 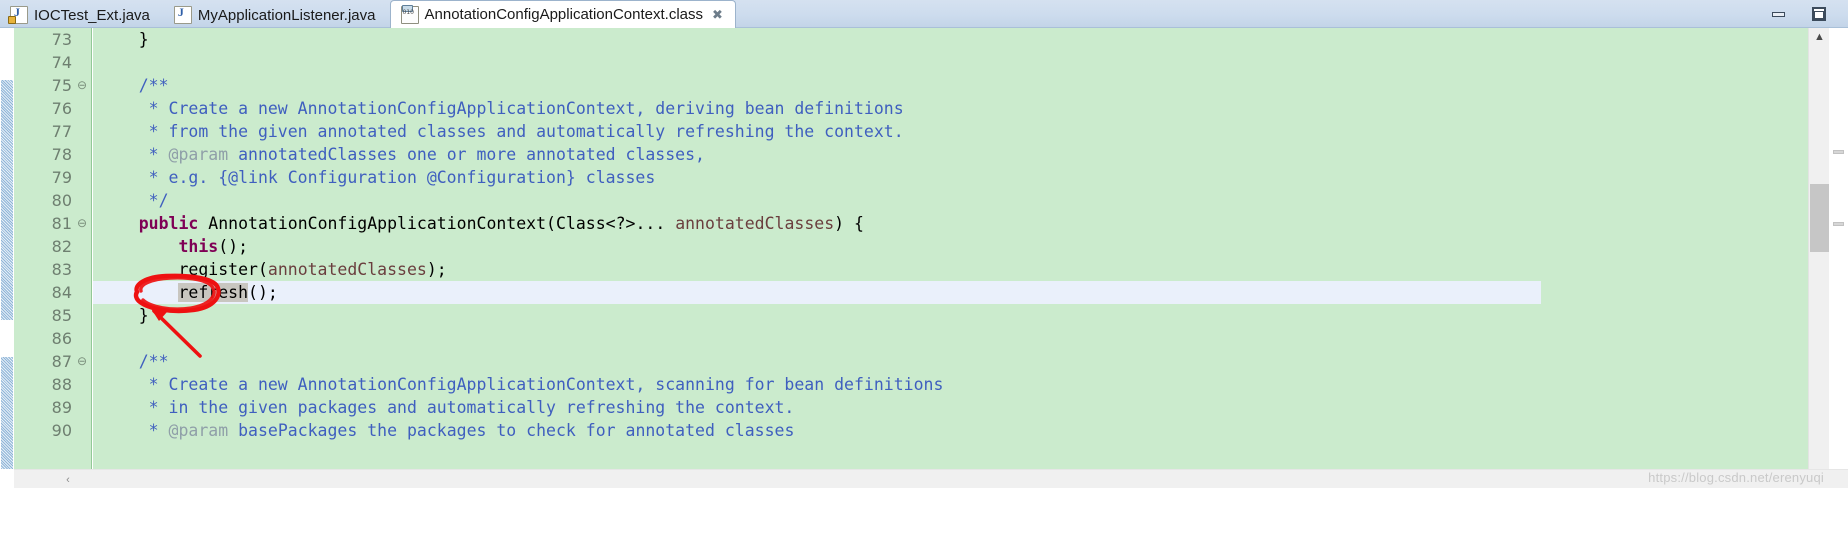 What do you see at coordinates (183, 269) in the screenshot?
I see `code-token: register(` at bounding box center [183, 269].